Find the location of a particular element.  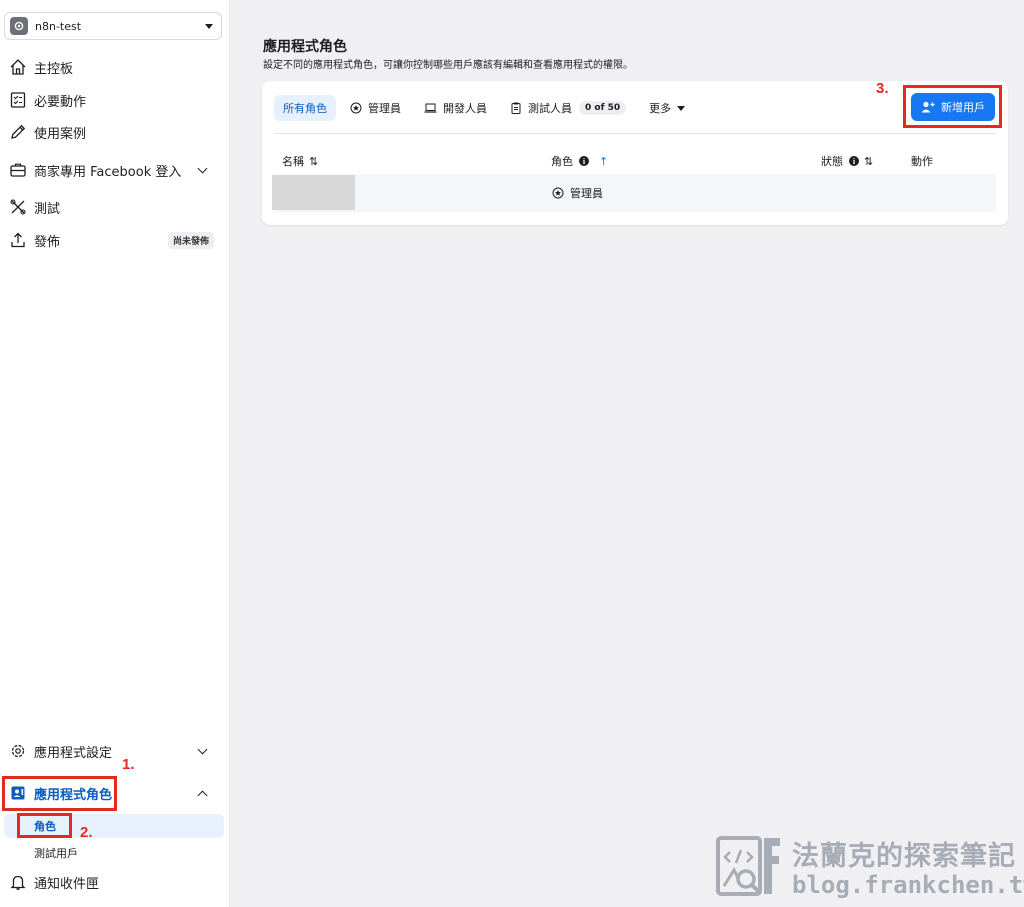

tab-admins: 管理員 is located at coordinates (375, 108).